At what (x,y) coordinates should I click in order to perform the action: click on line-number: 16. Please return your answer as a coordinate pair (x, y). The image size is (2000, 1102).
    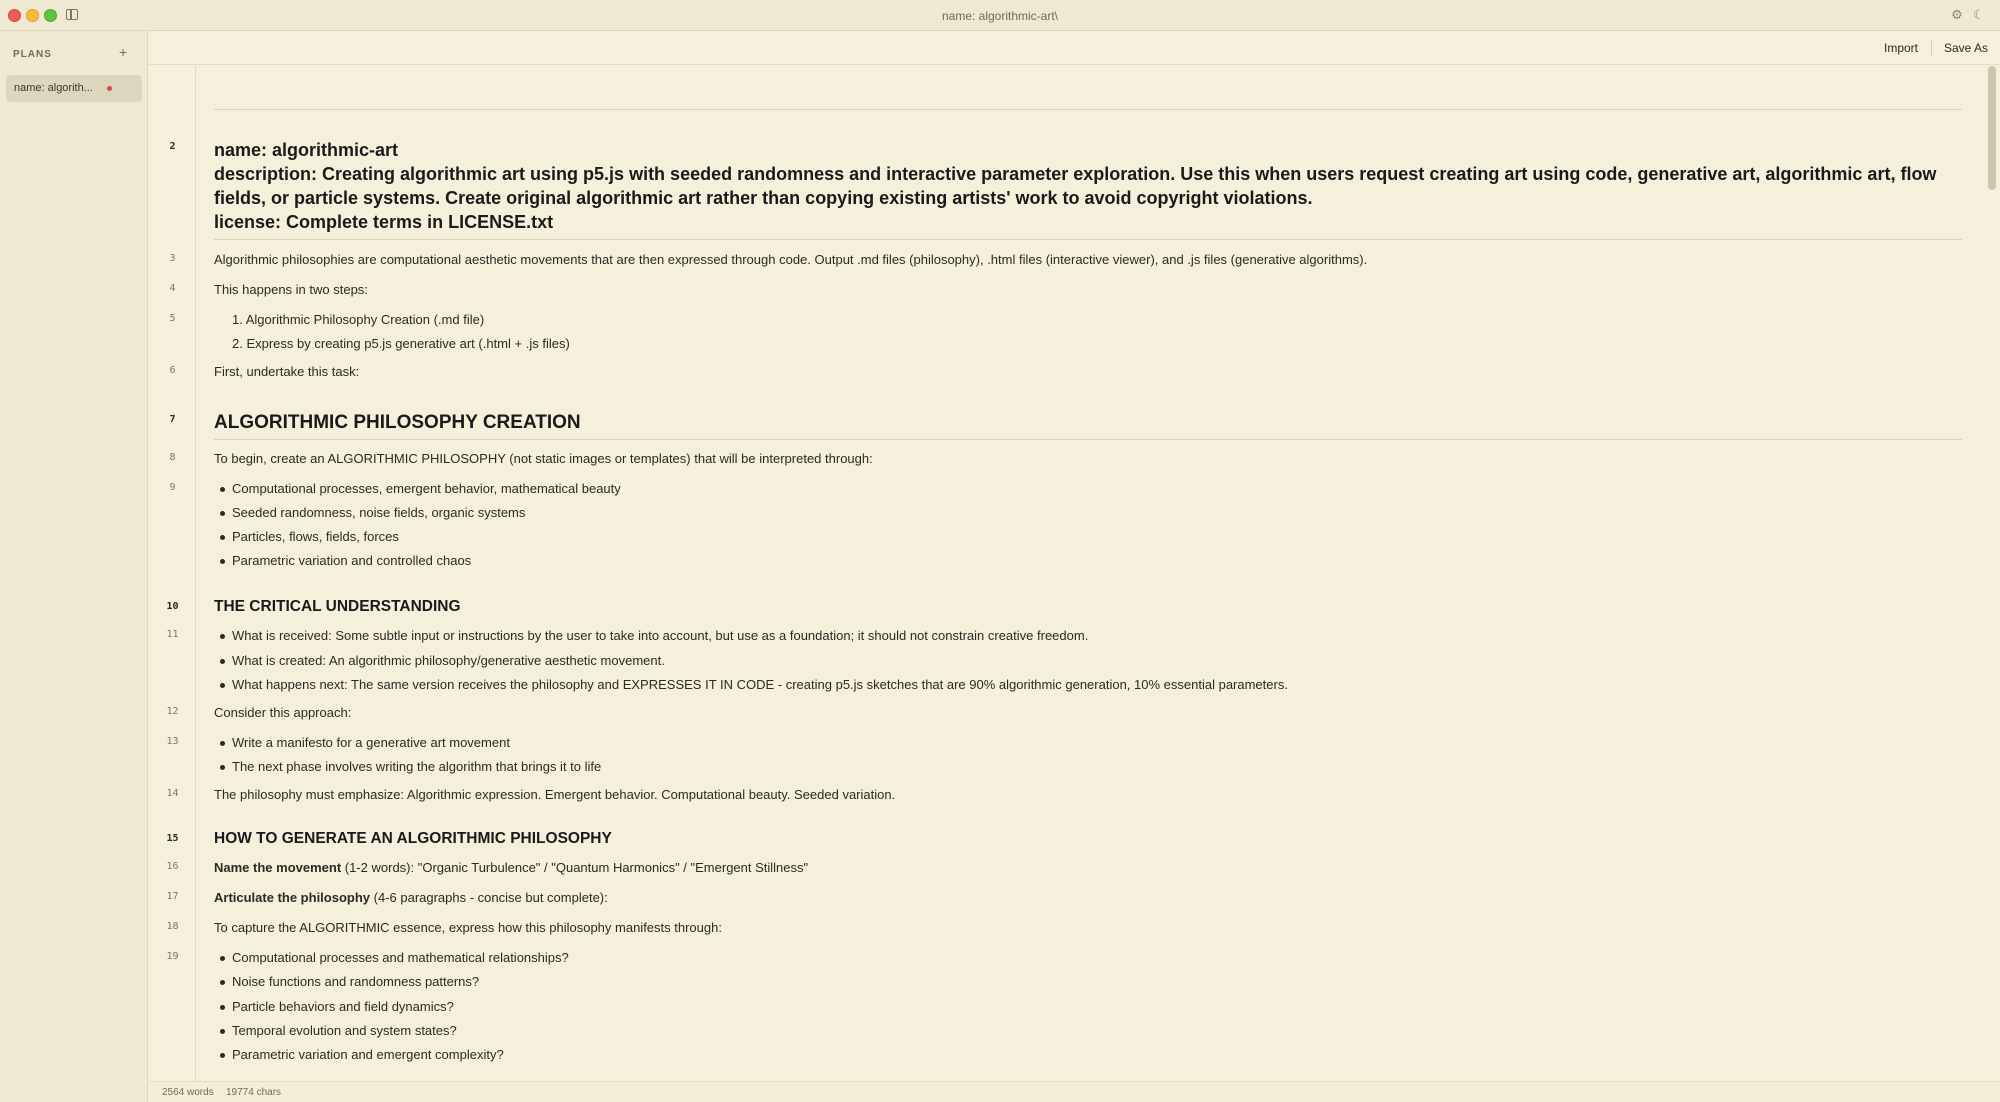
    Looking at the image, I should click on (172, 866).